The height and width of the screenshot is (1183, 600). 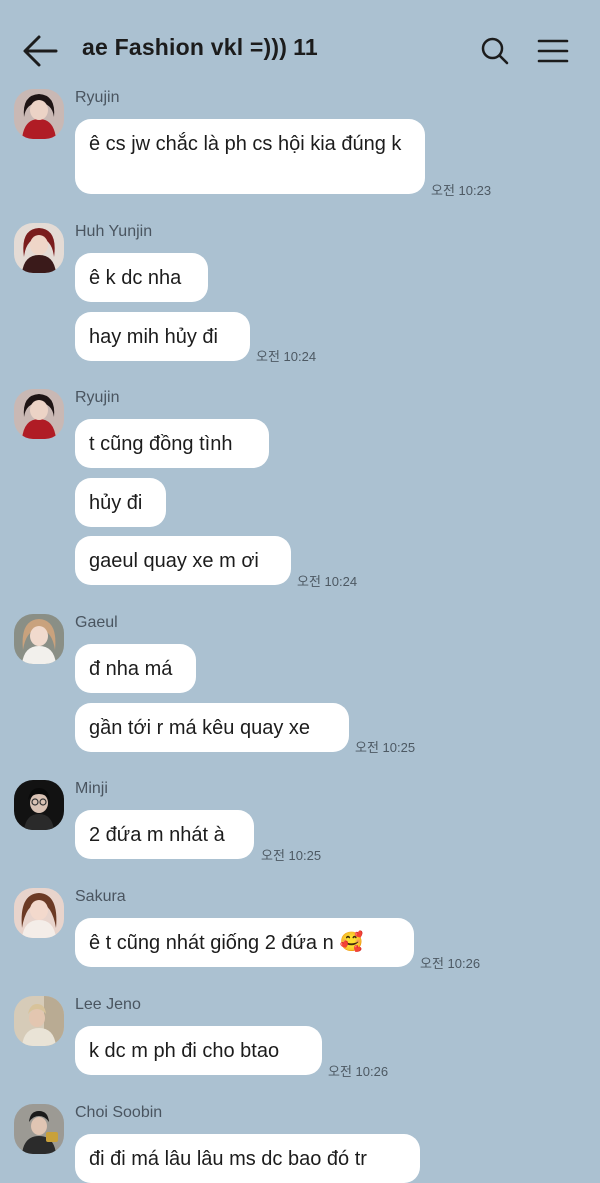 I want to click on chat-title: ae Fashion vkl =))) 11, so click(x=200, y=47).